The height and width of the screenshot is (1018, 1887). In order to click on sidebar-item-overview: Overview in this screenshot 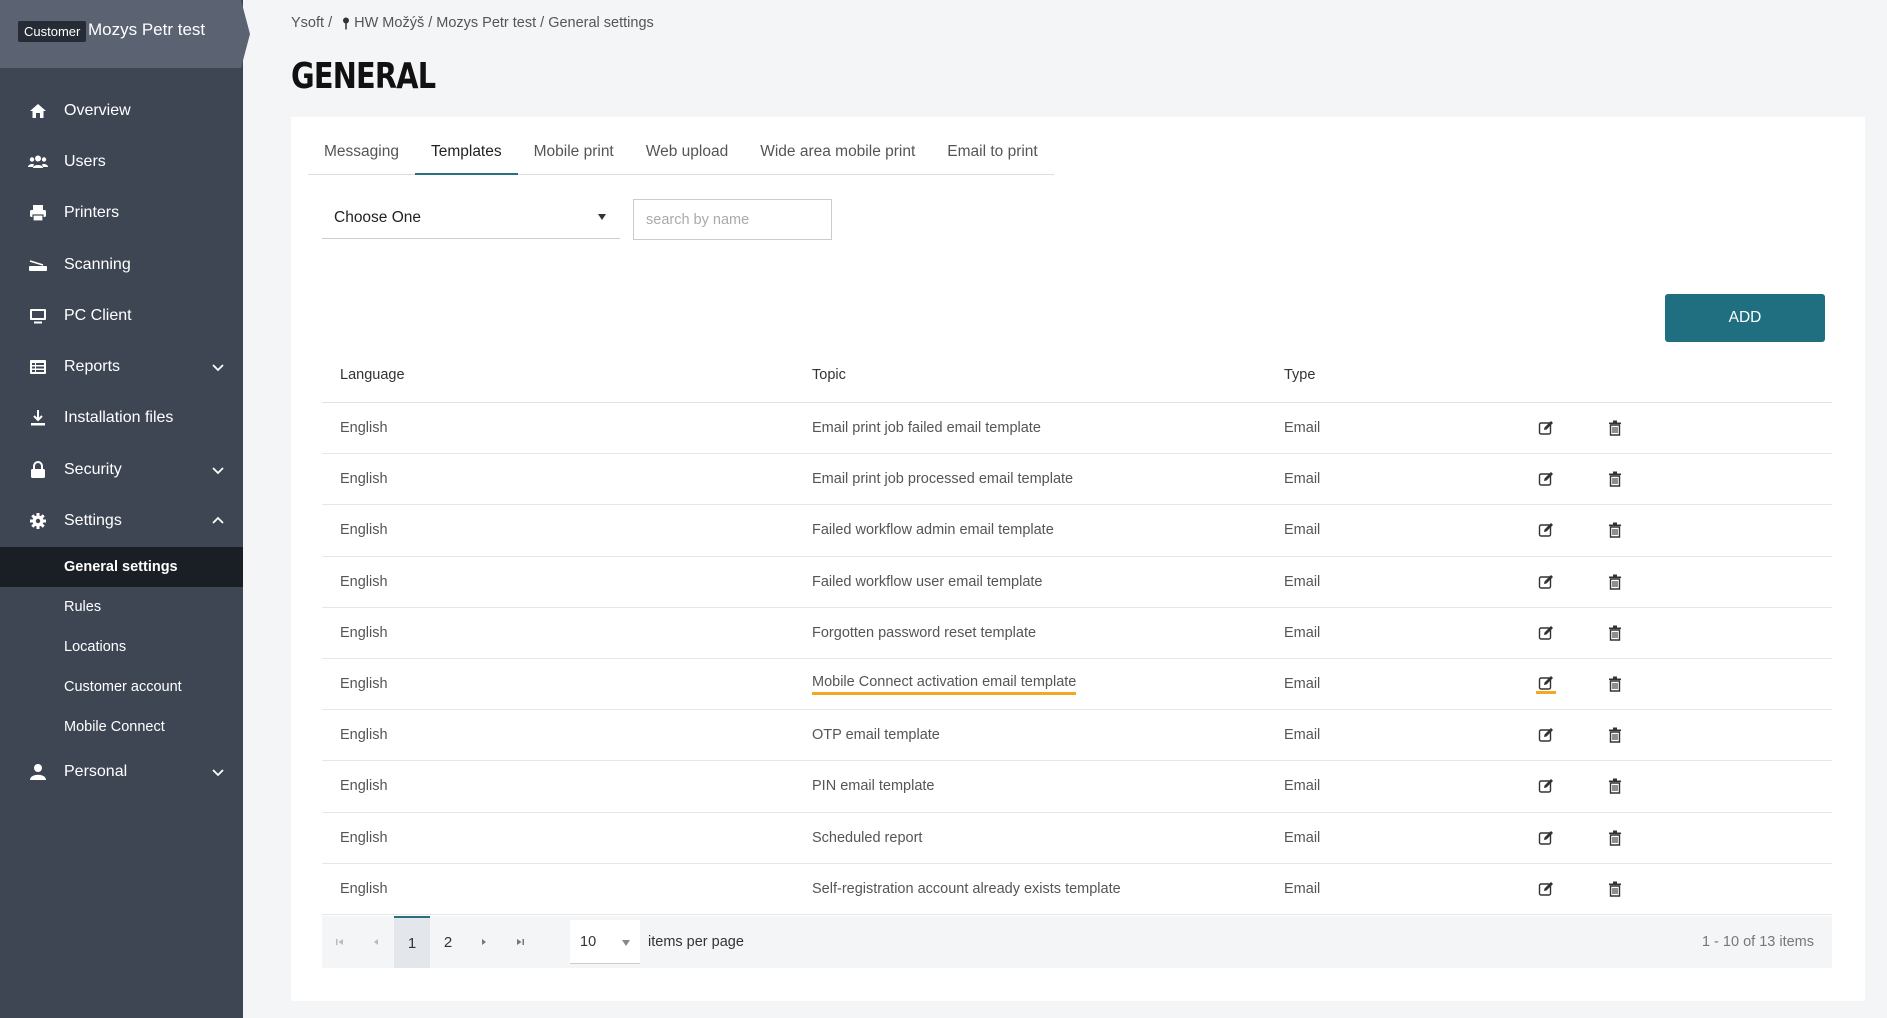, I will do `click(121, 110)`.